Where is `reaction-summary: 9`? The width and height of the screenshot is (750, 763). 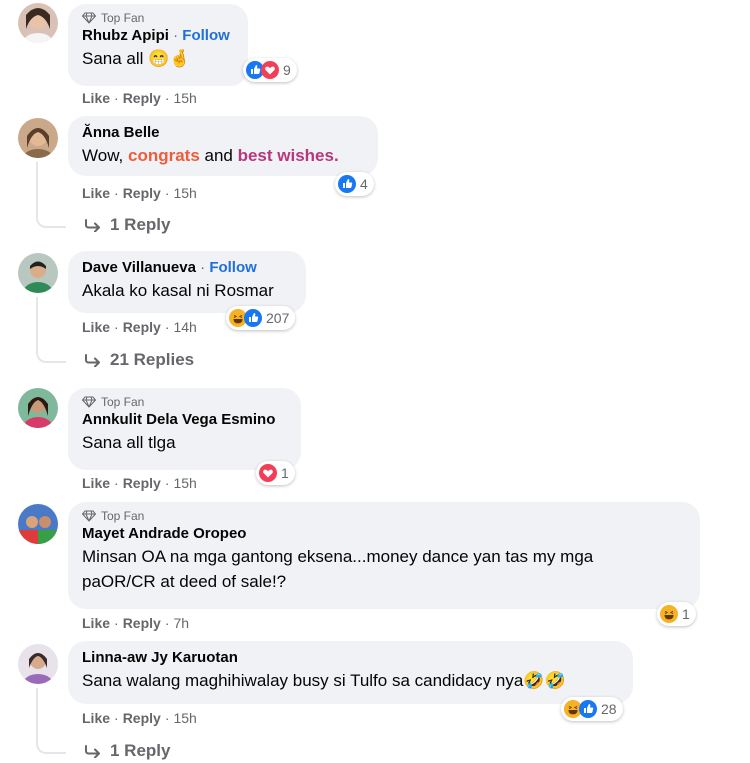 reaction-summary: 9 is located at coordinates (270, 70).